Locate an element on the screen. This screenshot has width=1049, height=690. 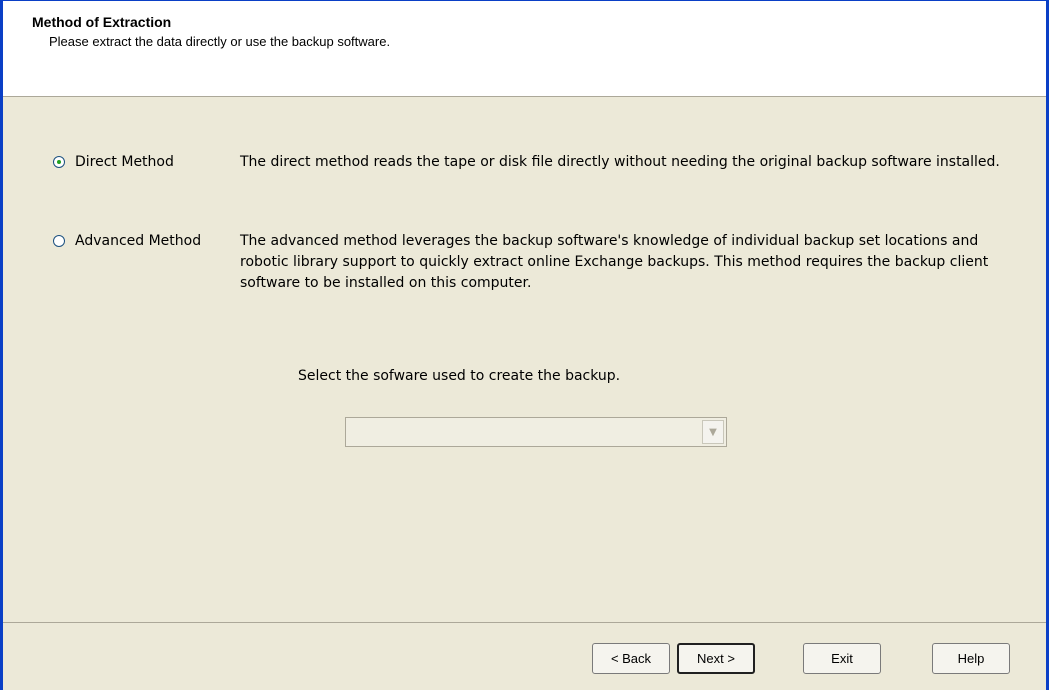
advanced-method-label: Advanced Method is located at coordinates (157, 241).